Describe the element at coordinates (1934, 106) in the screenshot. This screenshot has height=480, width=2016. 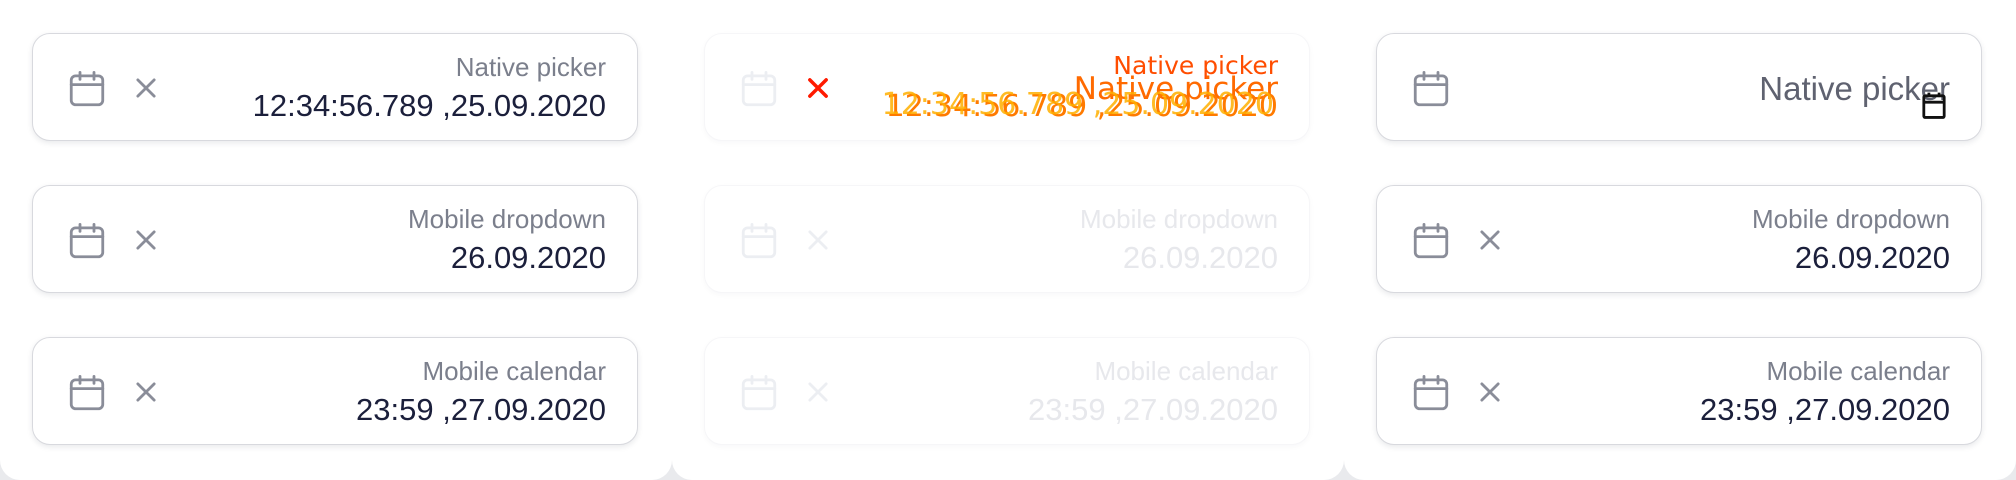
I see `native-calendar-icon` at that location.